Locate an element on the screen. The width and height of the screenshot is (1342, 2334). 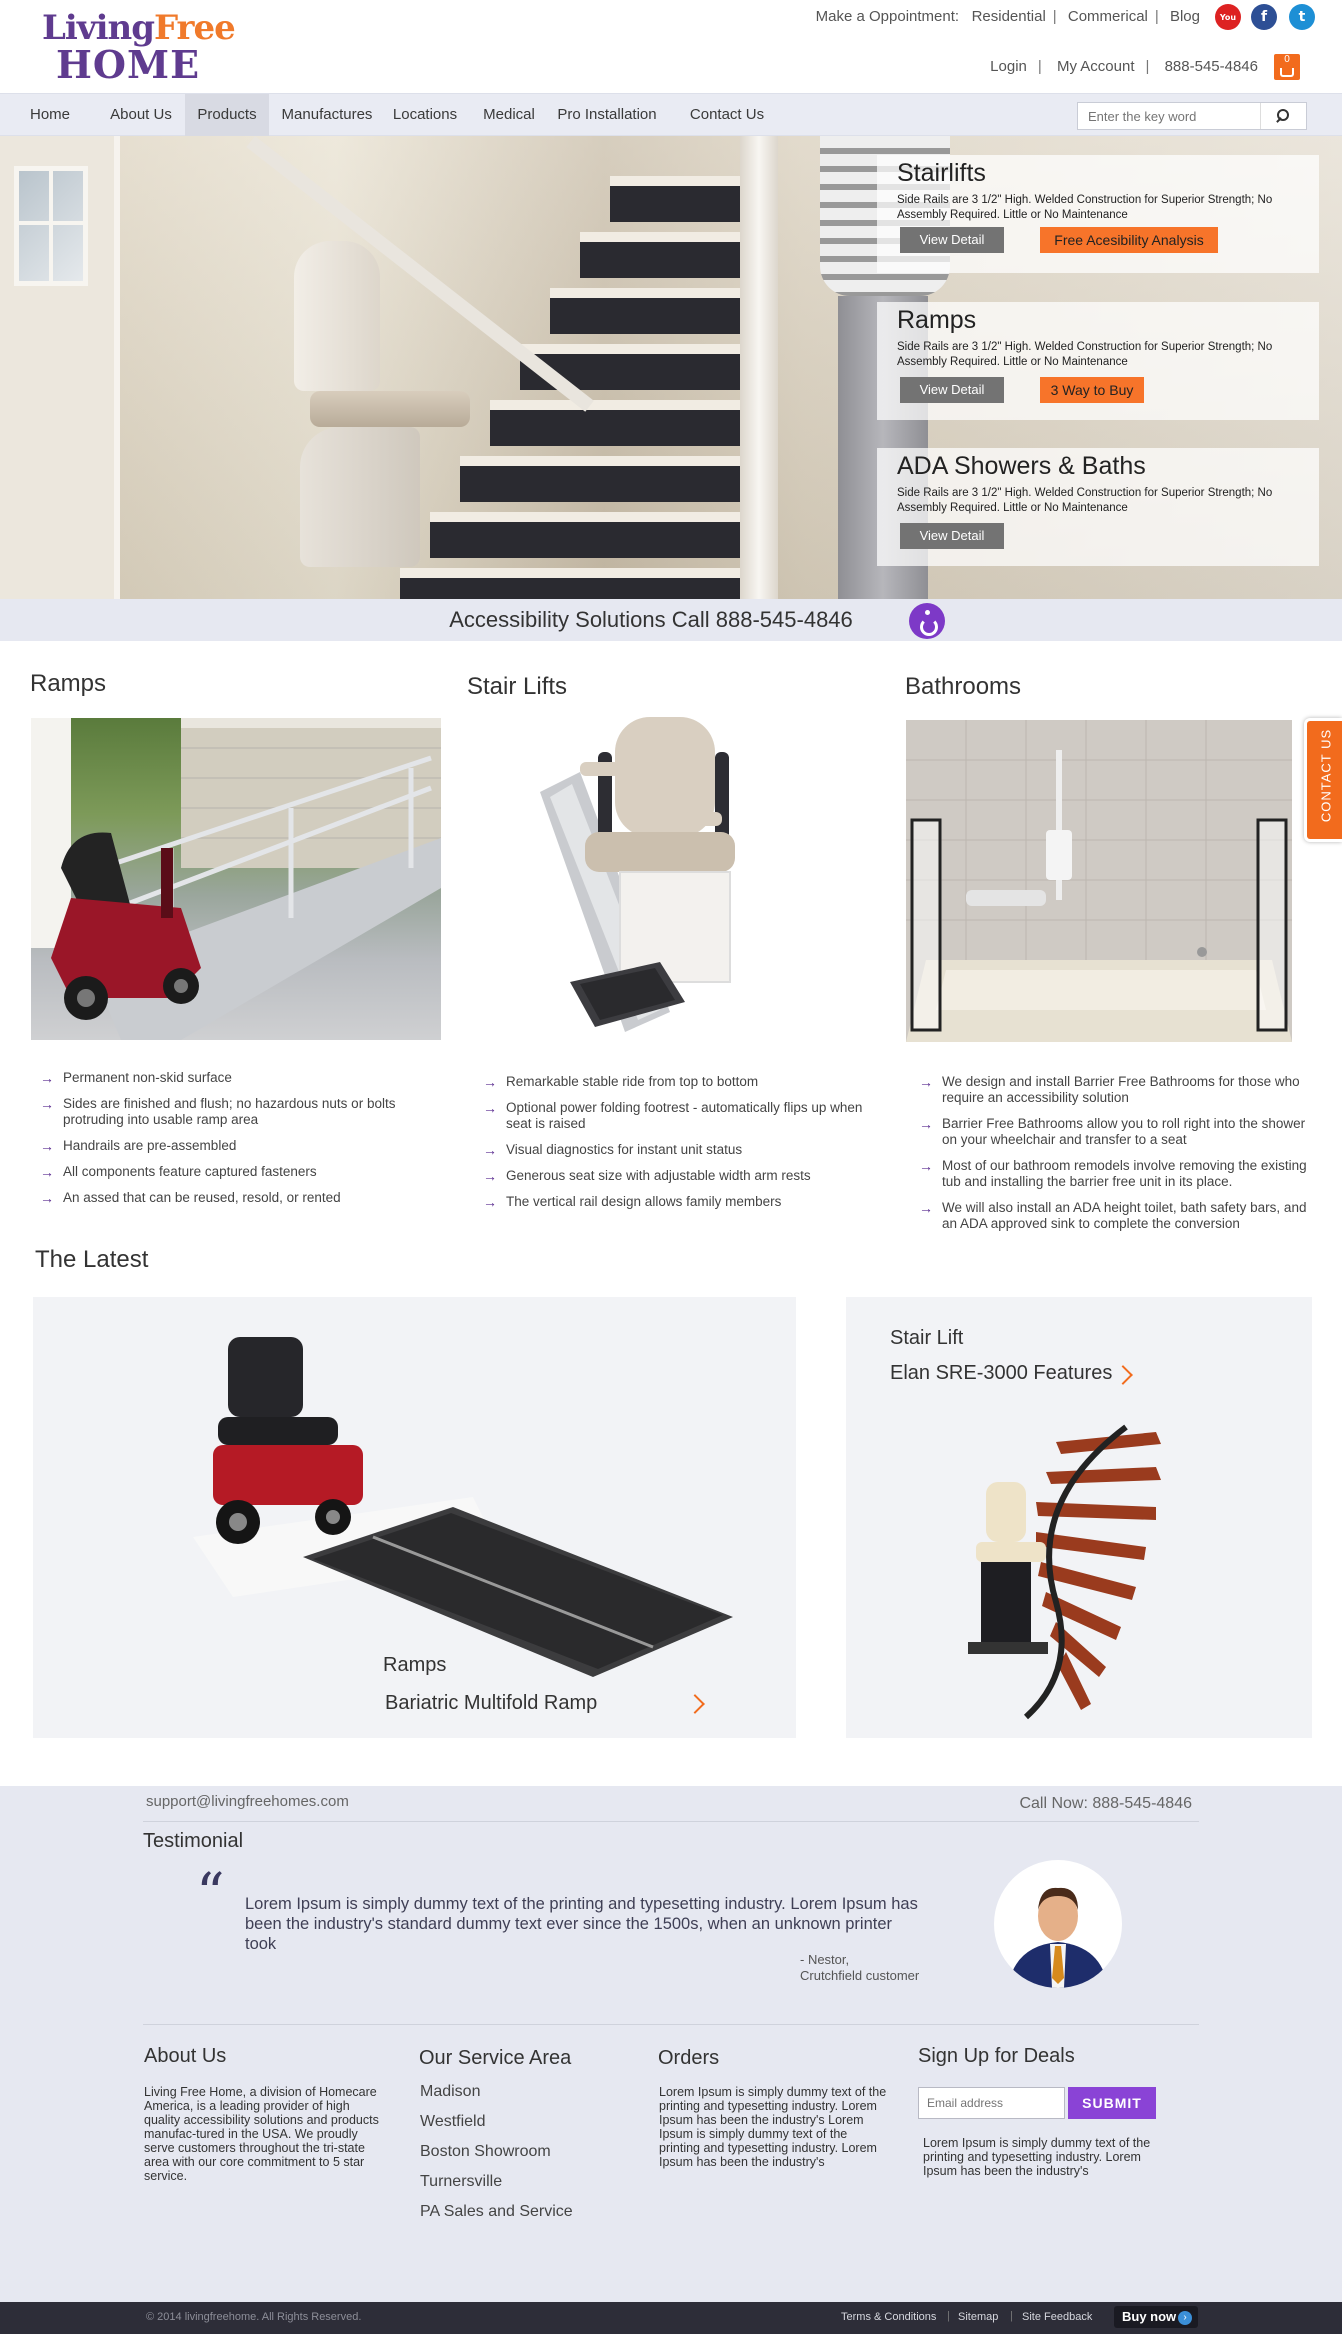
bathroom-shower-illustration is located at coordinates (1099, 881).